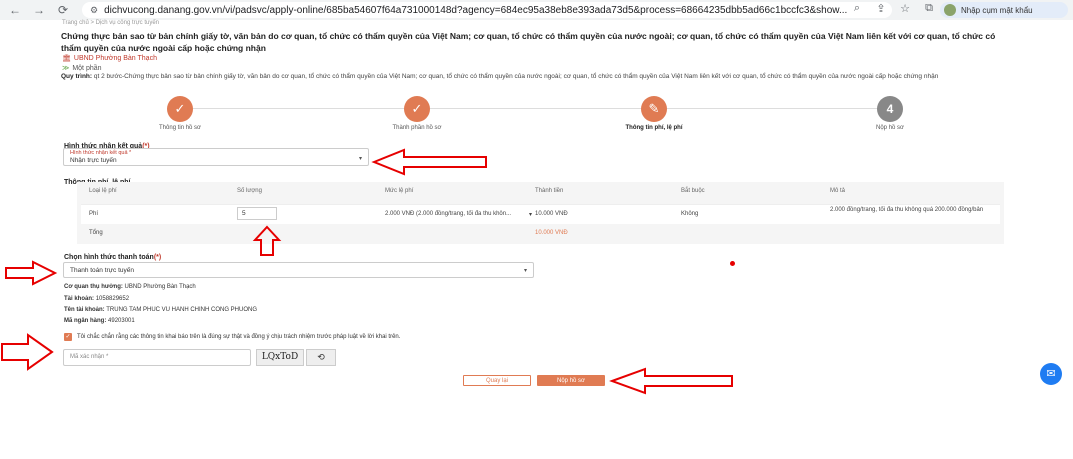  Describe the element at coordinates (267, 240) in the screenshot. I see `up-arrow-annotation` at that location.